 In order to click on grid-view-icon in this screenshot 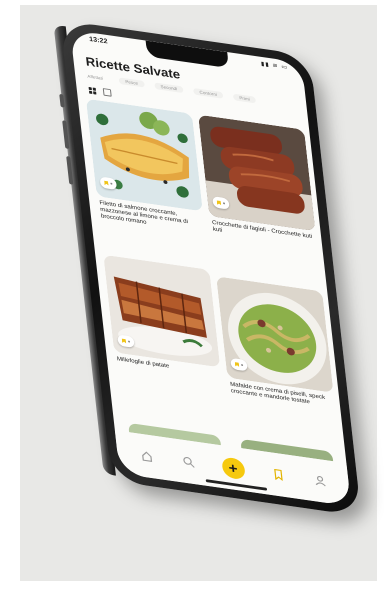, I will do `click(92, 90)`.